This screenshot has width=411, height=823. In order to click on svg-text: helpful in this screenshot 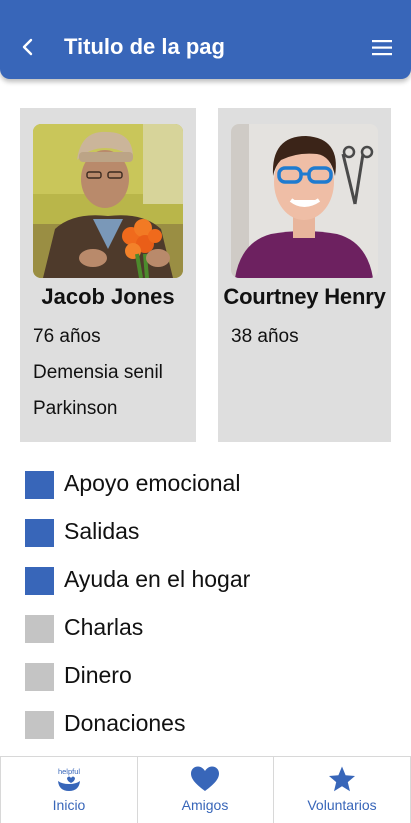, I will do `click(69, 771)`.